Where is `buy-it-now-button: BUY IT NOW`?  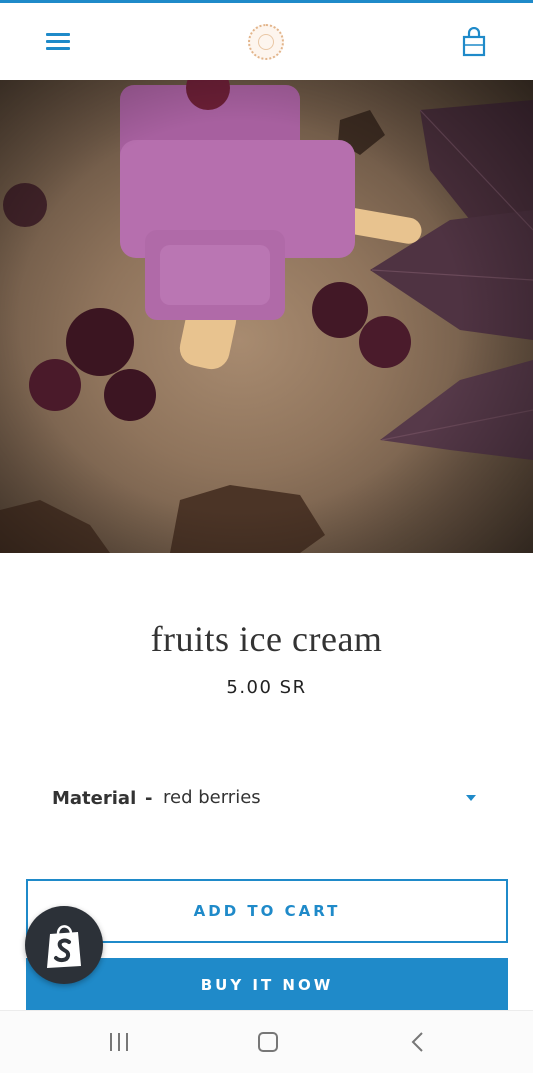 buy-it-now-button: BUY IT NOW is located at coordinates (267, 985).